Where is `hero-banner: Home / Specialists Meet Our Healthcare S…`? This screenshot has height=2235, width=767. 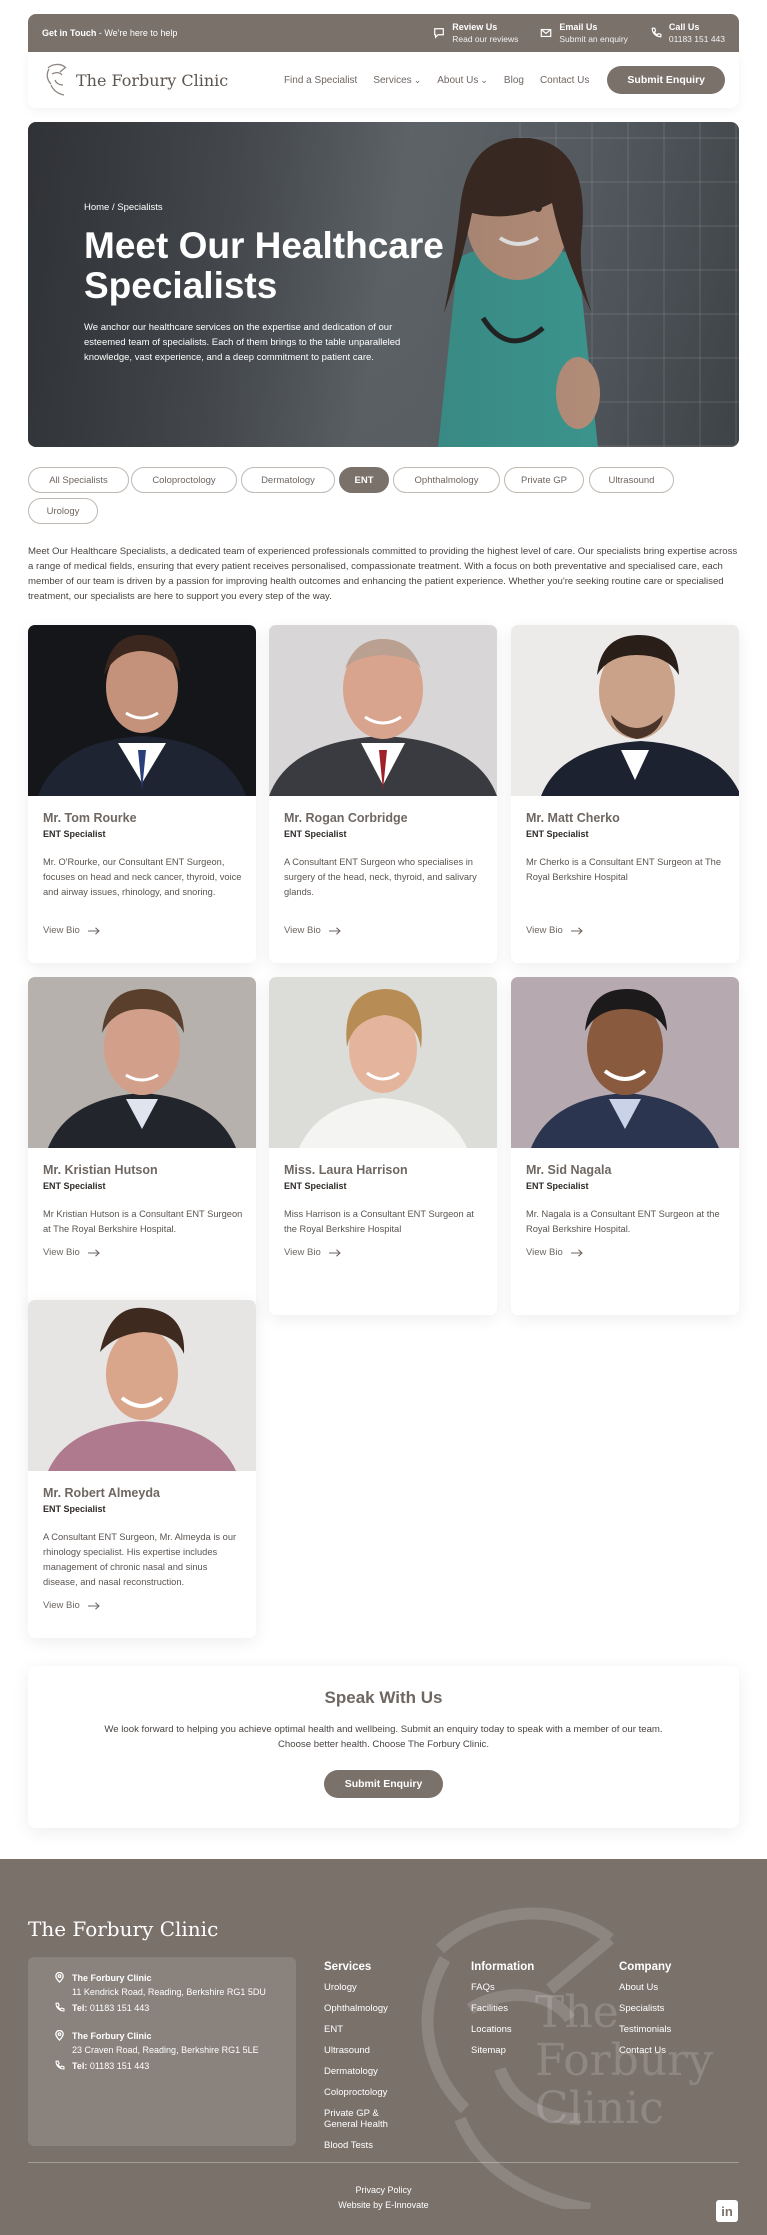
hero-banner: Home / Specialists Meet Our Healthcare S… is located at coordinates (383, 284).